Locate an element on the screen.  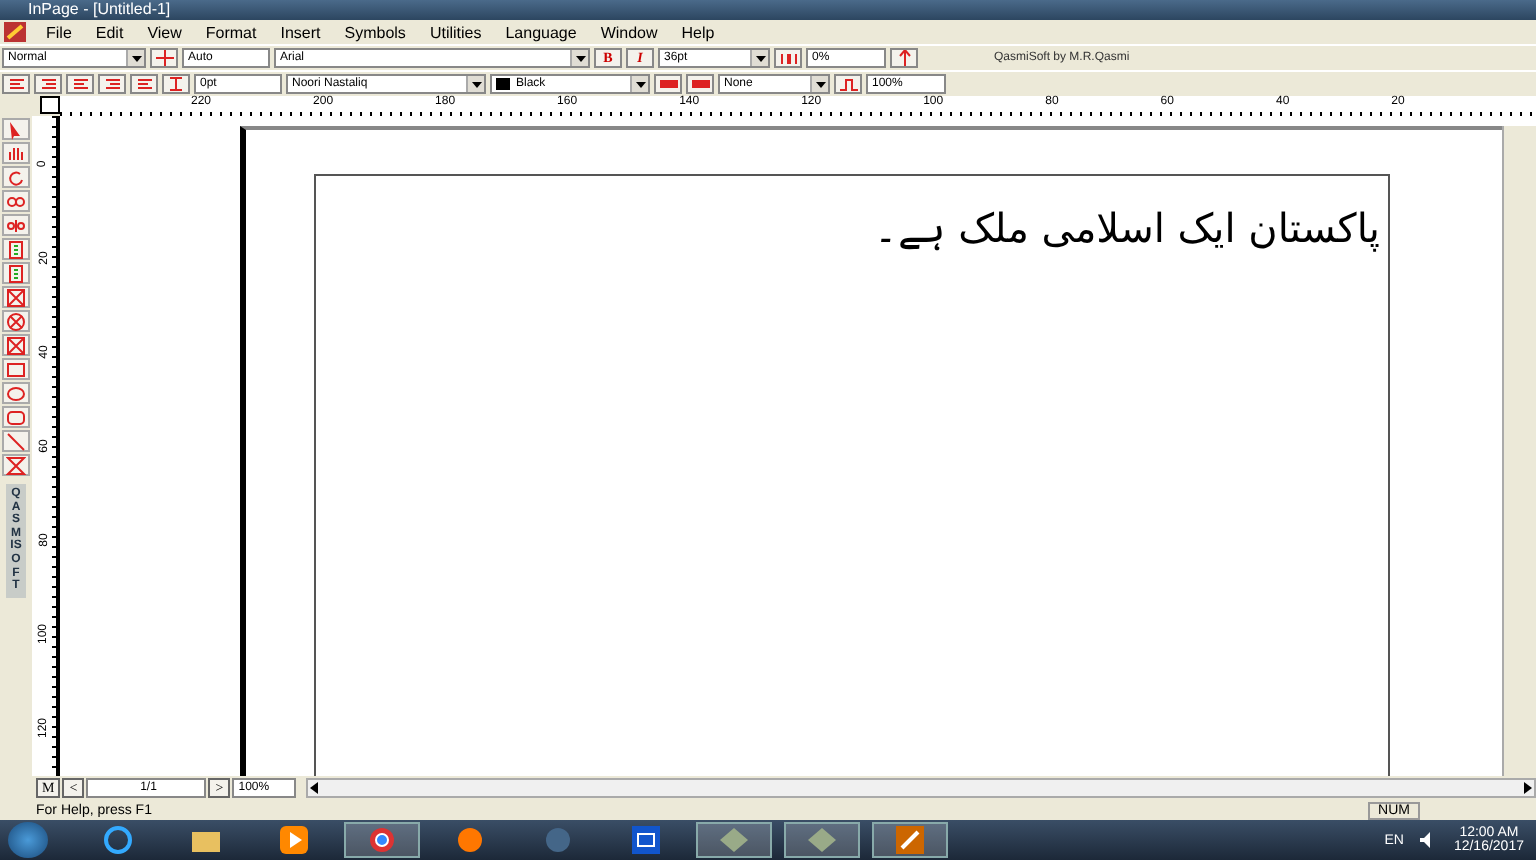
document-text: پاکستان ایک اسلامی ملک ہے۔ is located at coordinates (1126, 228).